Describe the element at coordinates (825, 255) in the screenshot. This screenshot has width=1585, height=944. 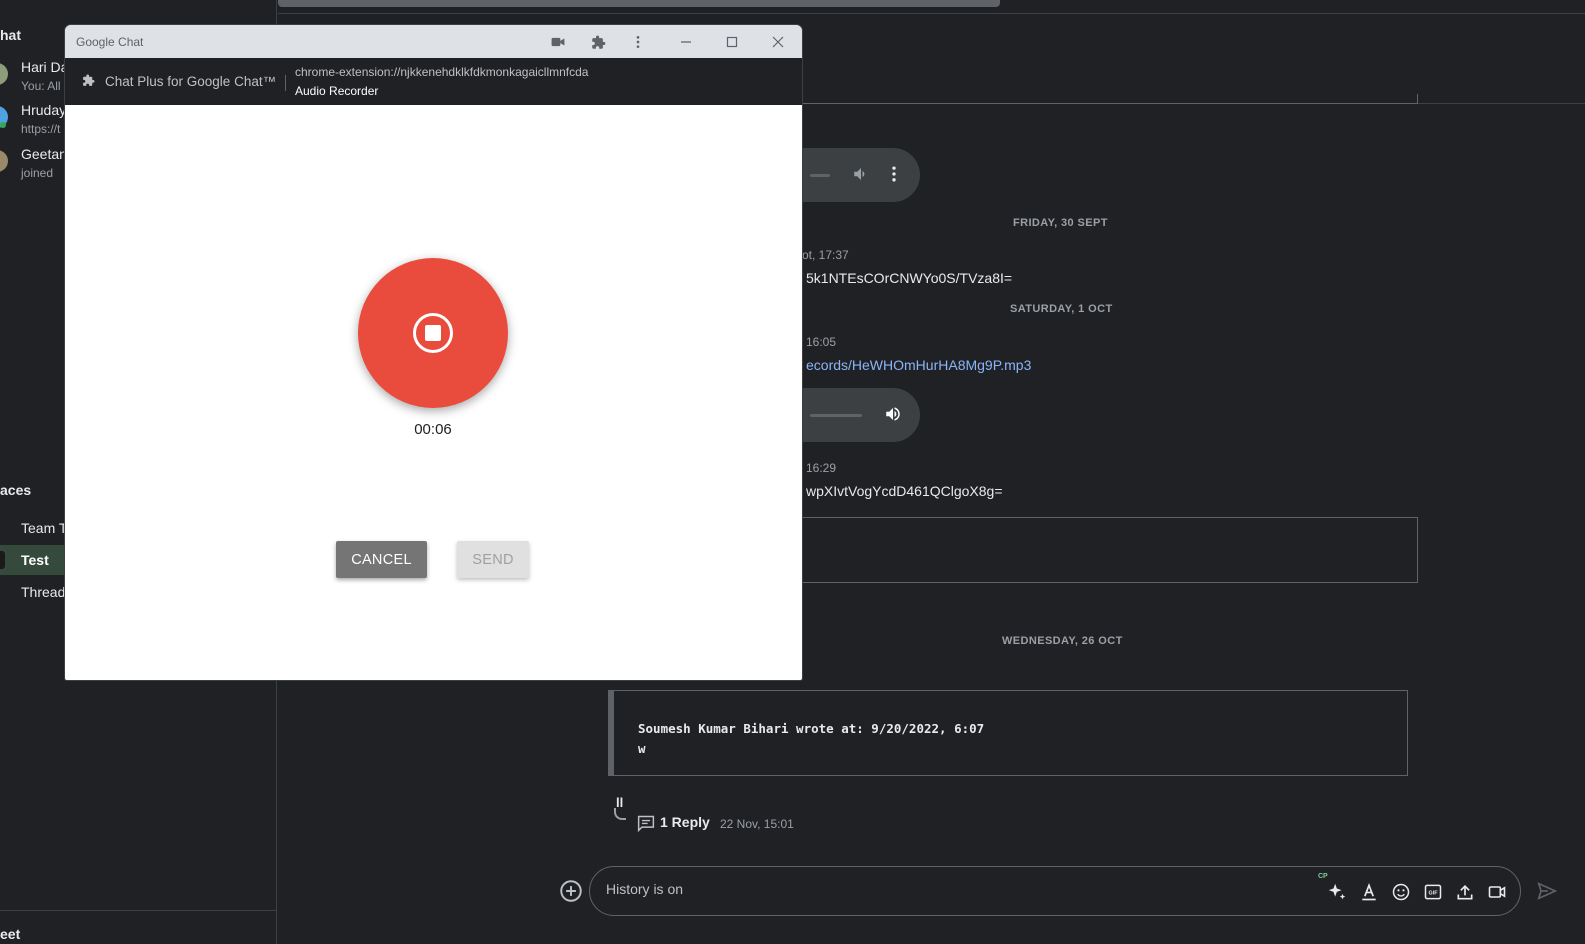
I see `message-timestamp: ot, 17:37` at that location.